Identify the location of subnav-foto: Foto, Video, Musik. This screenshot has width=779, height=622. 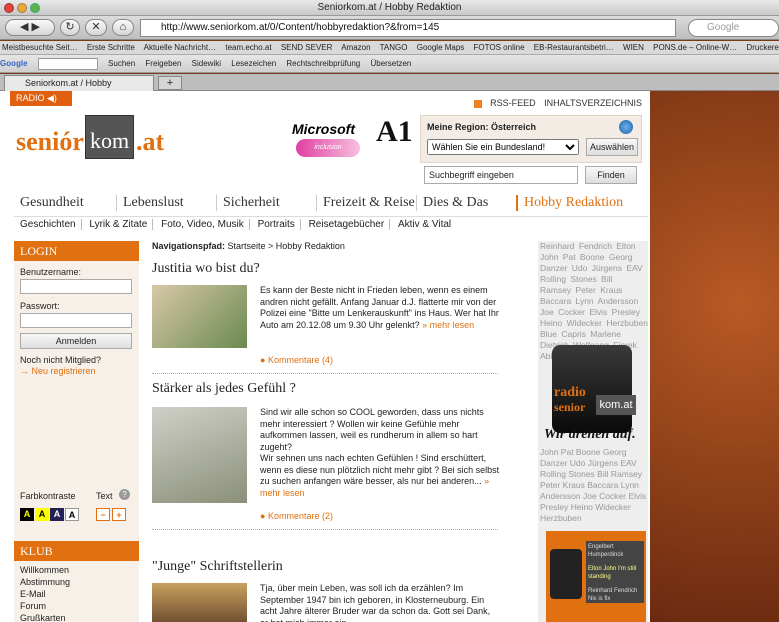
(203, 224).